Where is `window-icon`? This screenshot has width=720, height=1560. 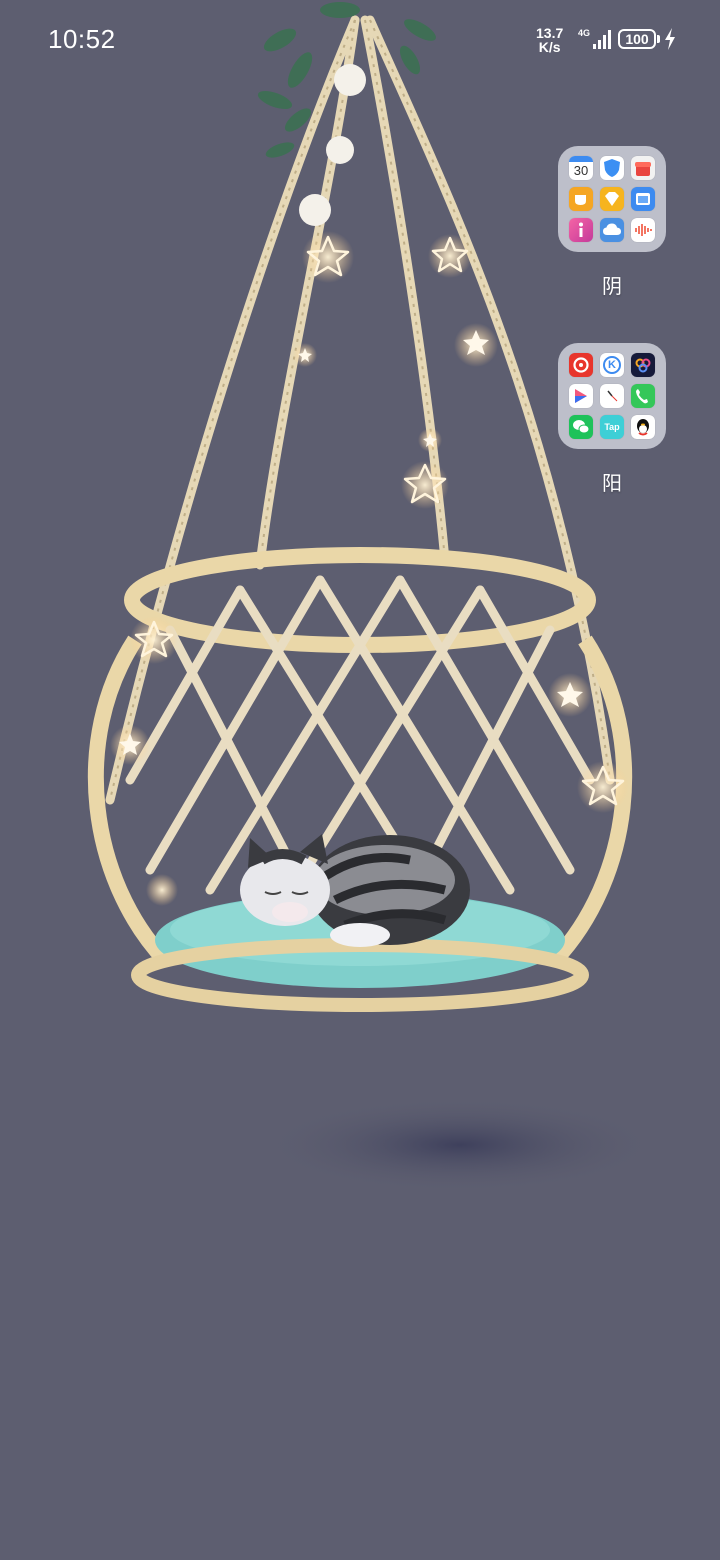
window-icon is located at coordinates (643, 199).